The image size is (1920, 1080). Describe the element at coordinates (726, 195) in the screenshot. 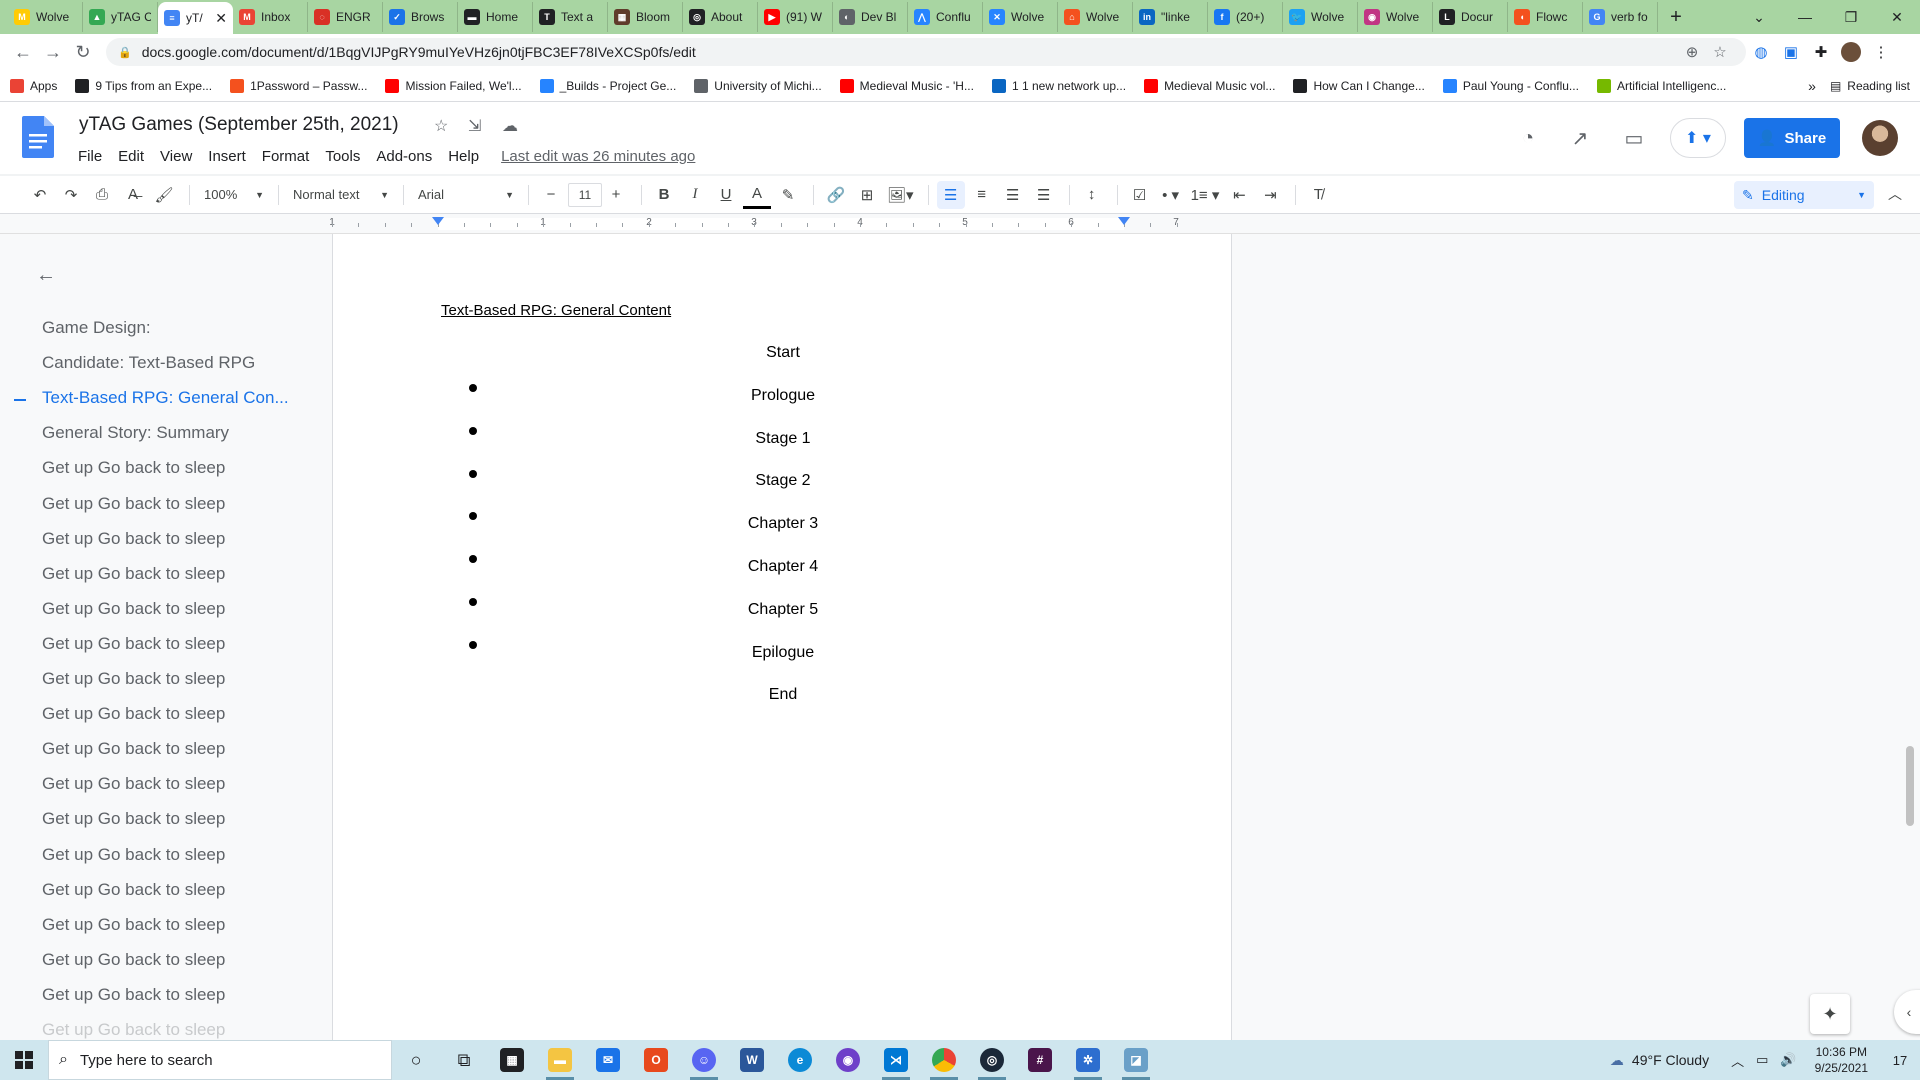

I see `underline-icon: U` at that location.